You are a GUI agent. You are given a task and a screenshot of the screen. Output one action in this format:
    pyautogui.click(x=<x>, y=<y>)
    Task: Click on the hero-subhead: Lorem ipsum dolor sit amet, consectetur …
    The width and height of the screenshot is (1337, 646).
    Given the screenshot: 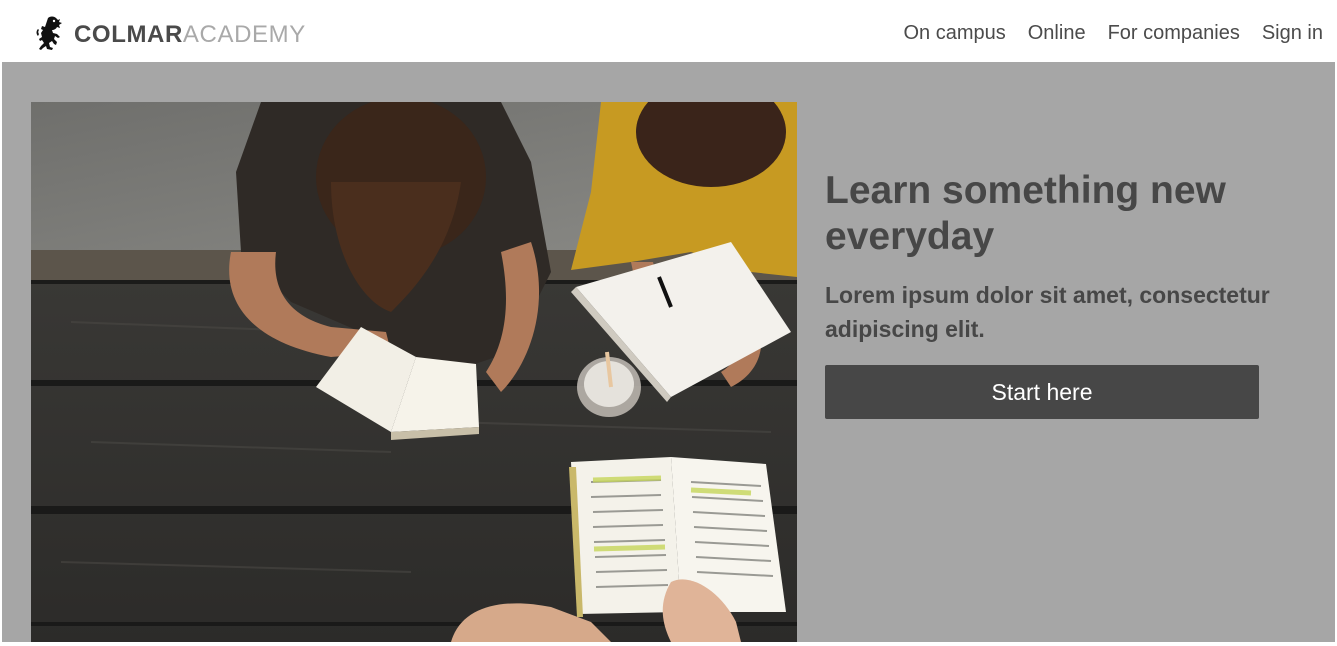 What is the action you would take?
    pyautogui.click(x=1047, y=312)
    